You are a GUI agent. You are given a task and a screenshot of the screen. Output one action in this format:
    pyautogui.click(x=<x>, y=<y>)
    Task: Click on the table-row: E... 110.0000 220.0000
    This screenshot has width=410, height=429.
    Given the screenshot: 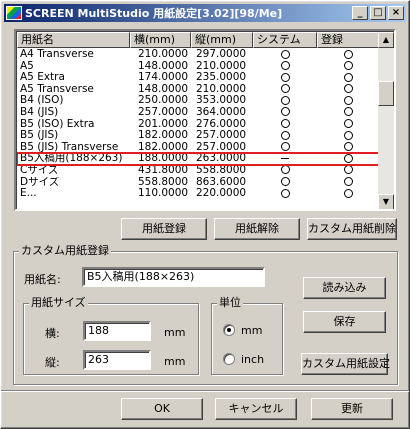 What is the action you would take?
    pyautogui.click(x=198, y=194)
    